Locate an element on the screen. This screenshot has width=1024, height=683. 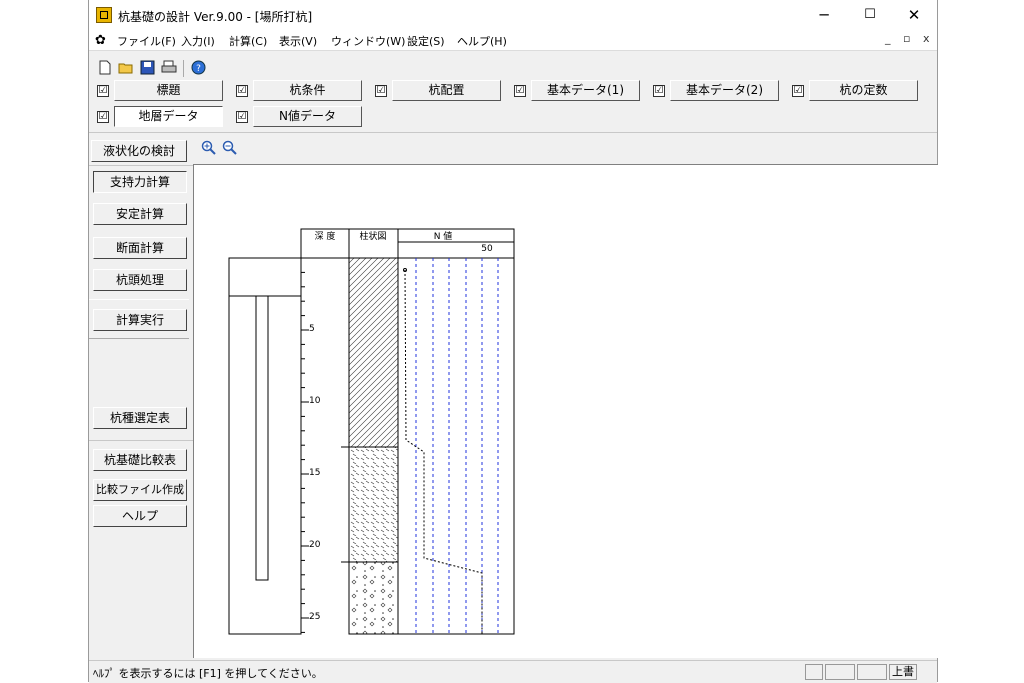
stratum-sand is located at coordinates (373, 504).